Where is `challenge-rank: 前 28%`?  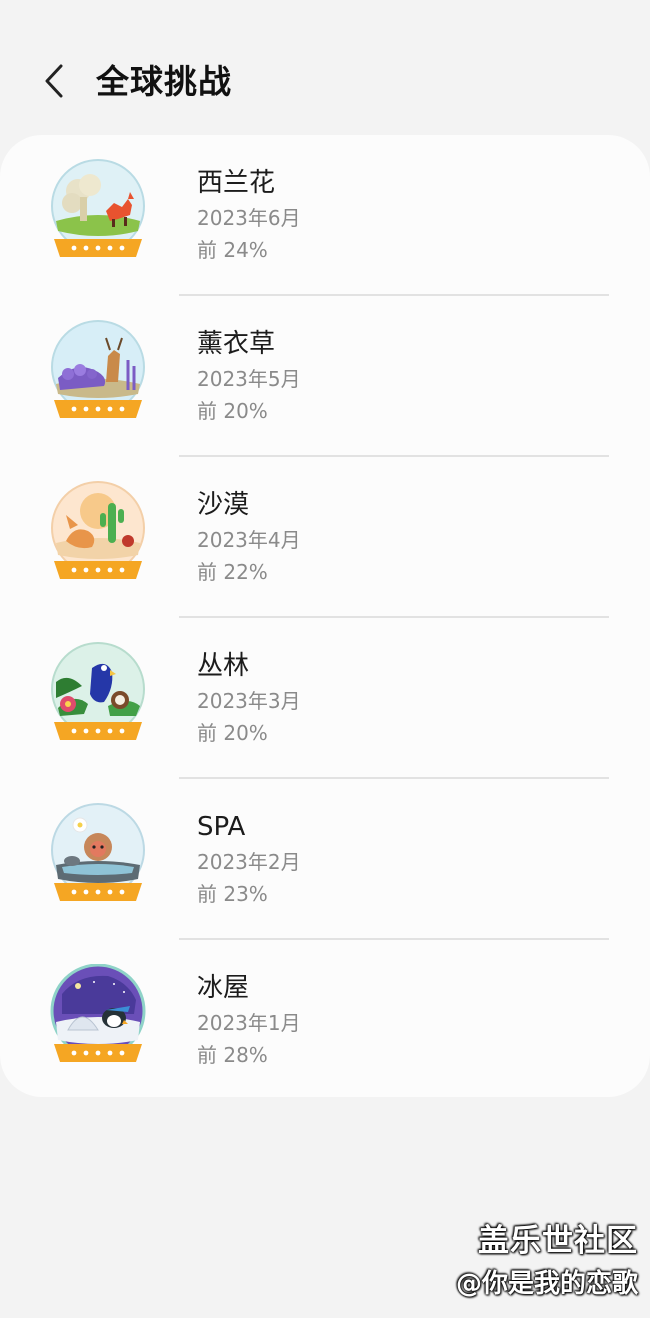 challenge-rank: 前 28% is located at coordinates (232, 1055).